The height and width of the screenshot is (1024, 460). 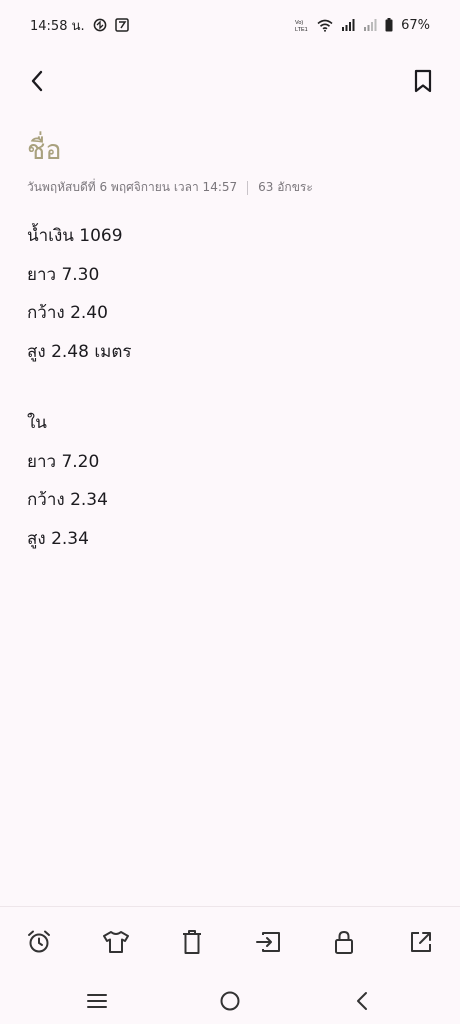 I want to click on bookmark-button, so click(x=423, y=81).